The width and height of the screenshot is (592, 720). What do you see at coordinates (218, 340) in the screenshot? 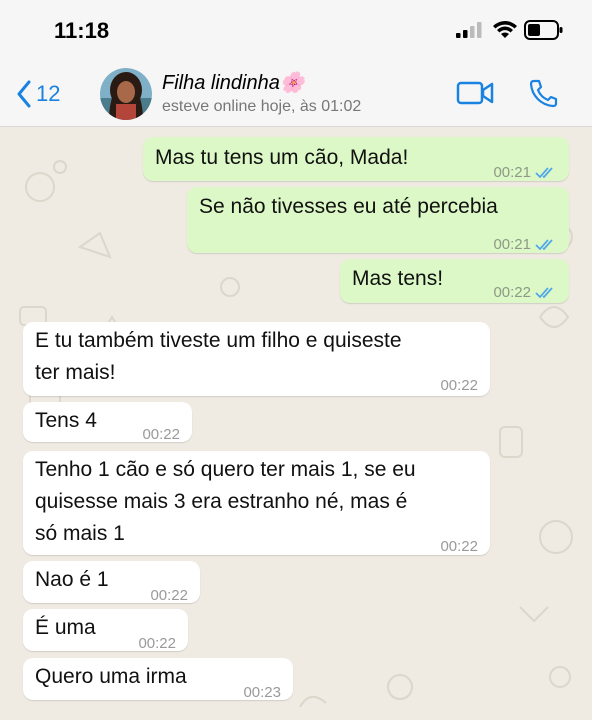
I see `message-text-line: E tu também tiveste um filho e quiseste` at bounding box center [218, 340].